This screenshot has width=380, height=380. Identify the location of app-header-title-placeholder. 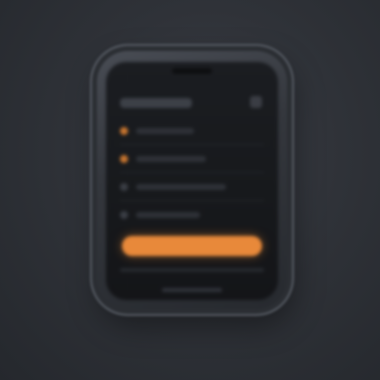
(156, 103).